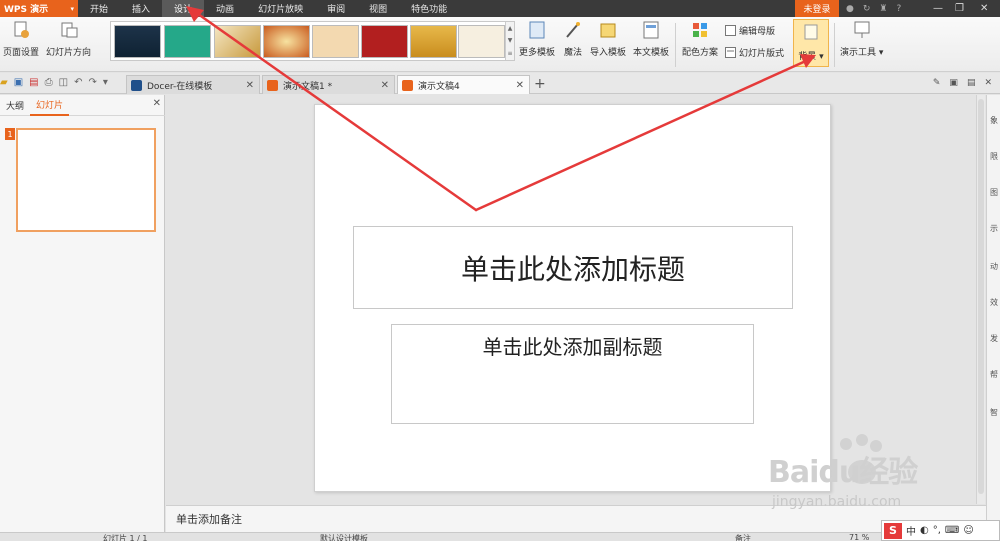 This screenshot has width=1000, height=541. Describe the element at coordinates (750, 30) in the screenshot. I see `edit-master-button: 编辑母版` at that location.